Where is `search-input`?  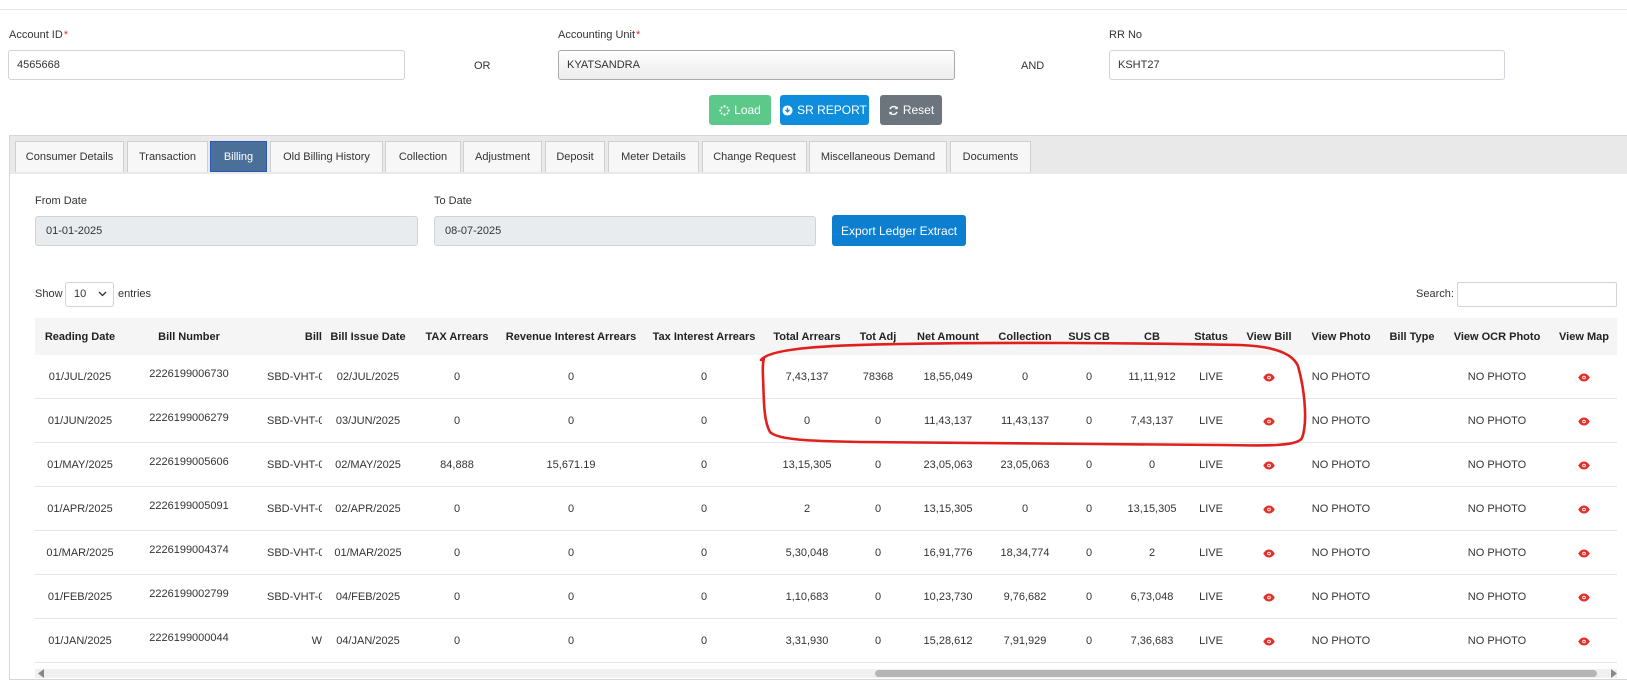 search-input is located at coordinates (1537, 294).